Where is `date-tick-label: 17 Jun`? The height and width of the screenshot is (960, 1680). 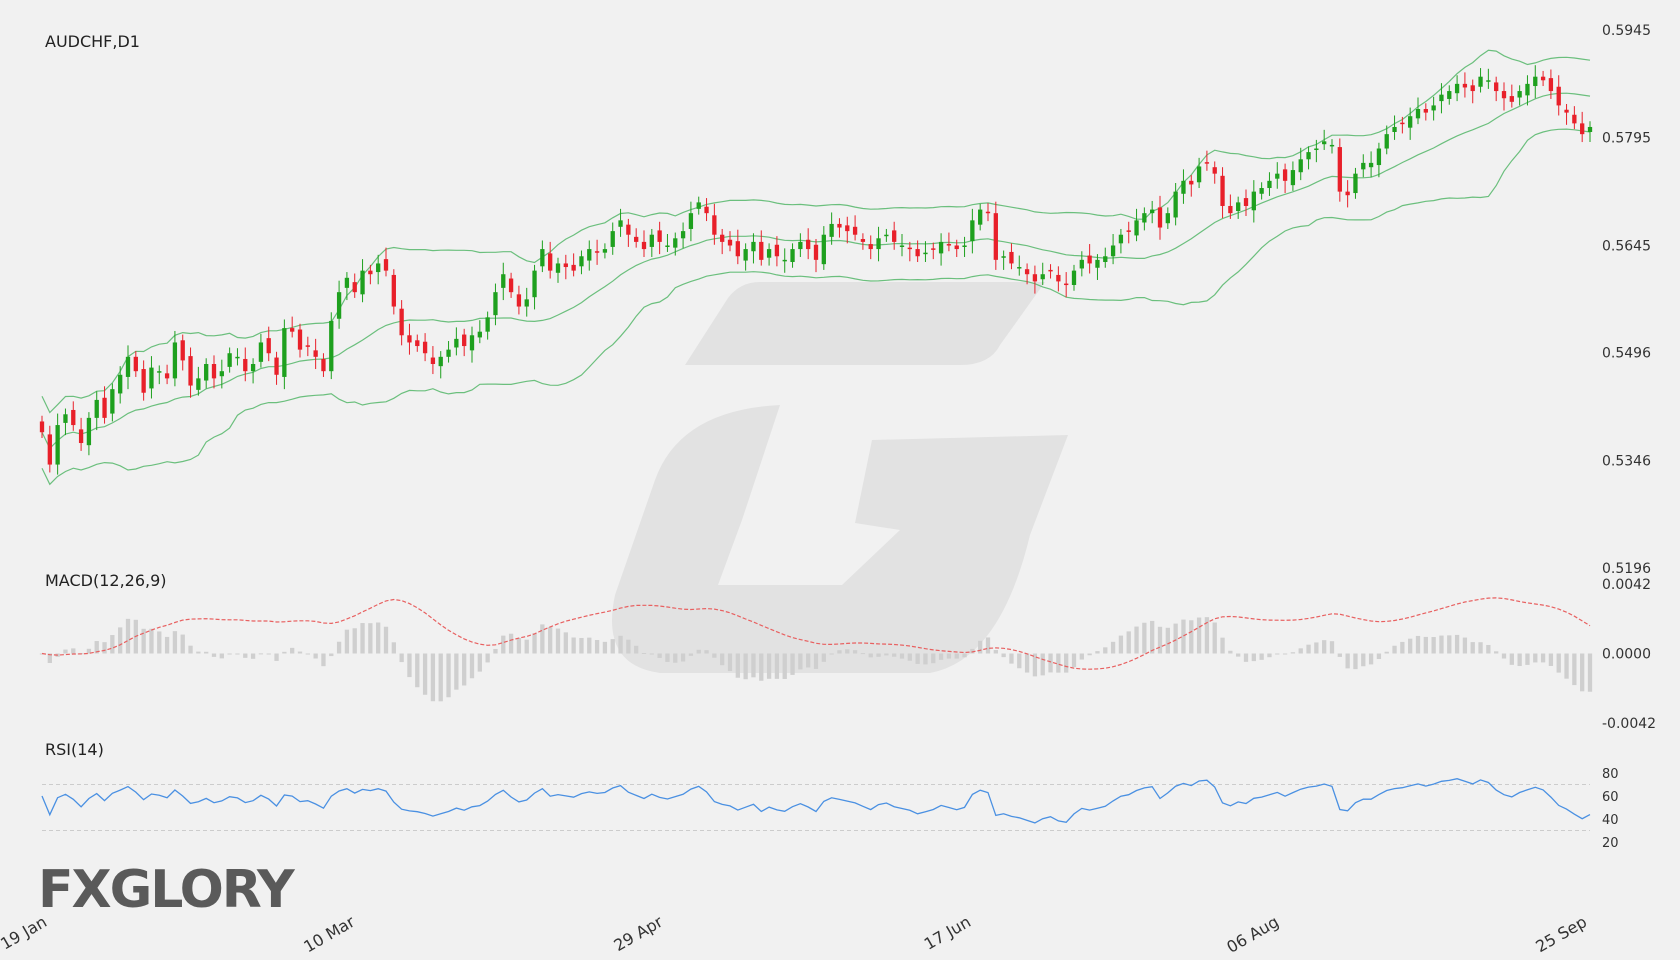
date-tick-label: 17 Jun is located at coordinates (947, 933).